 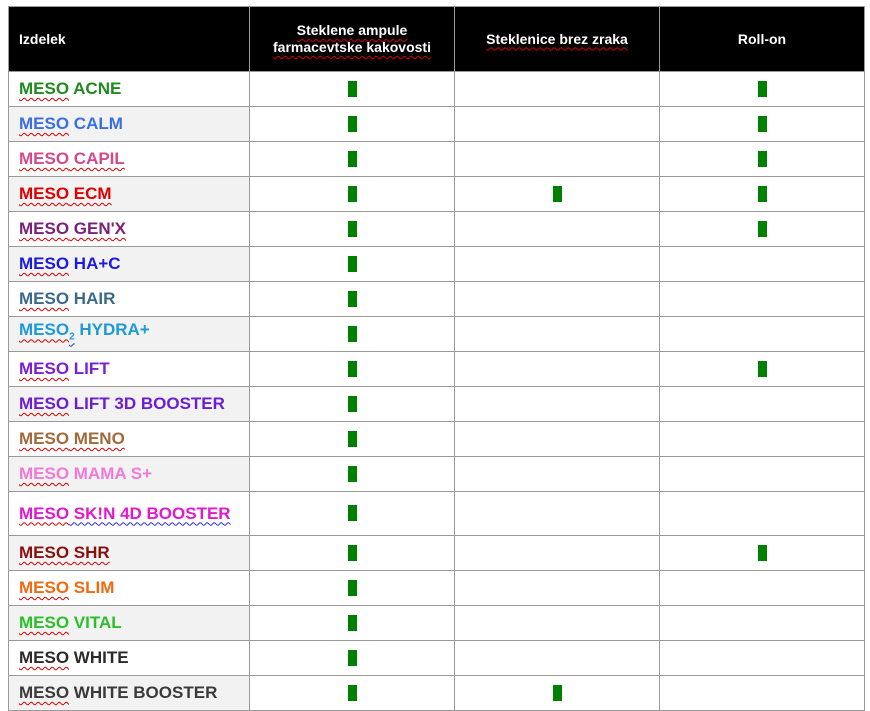 I want to click on product-name-cell: MESO2 HYDRA+, so click(x=129, y=334).